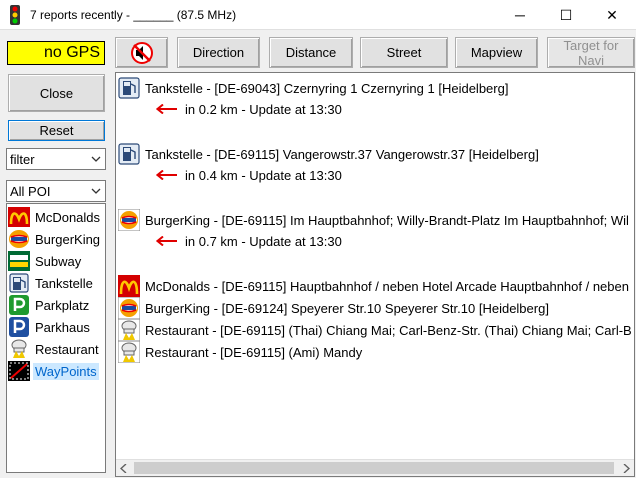  I want to click on close-window-button: ✕, so click(612, 15).